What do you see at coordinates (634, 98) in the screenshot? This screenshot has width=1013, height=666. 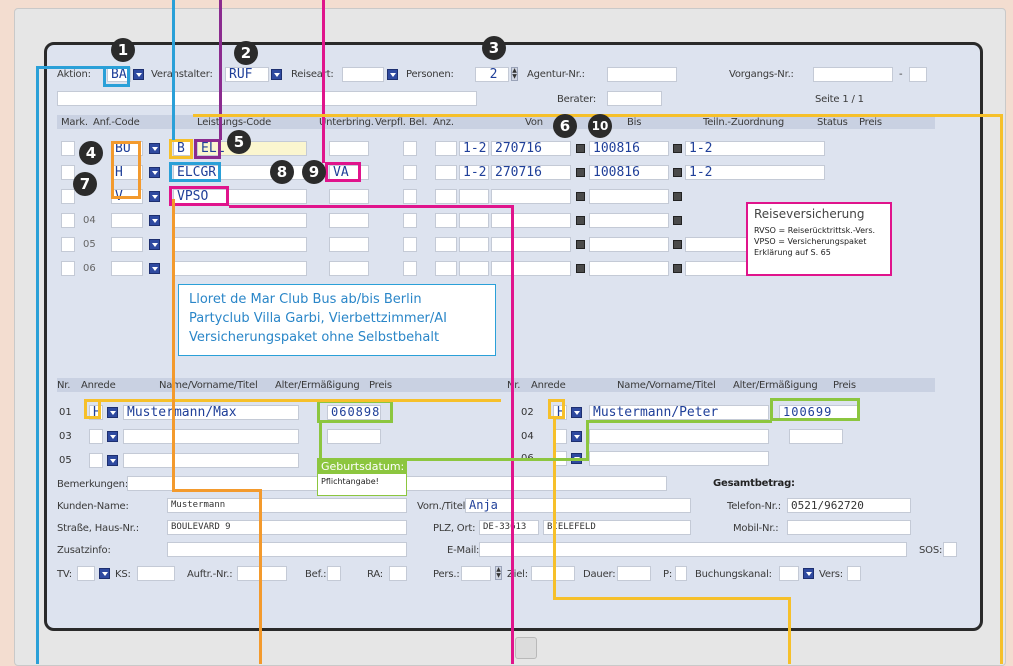 I see `berater-field` at bounding box center [634, 98].